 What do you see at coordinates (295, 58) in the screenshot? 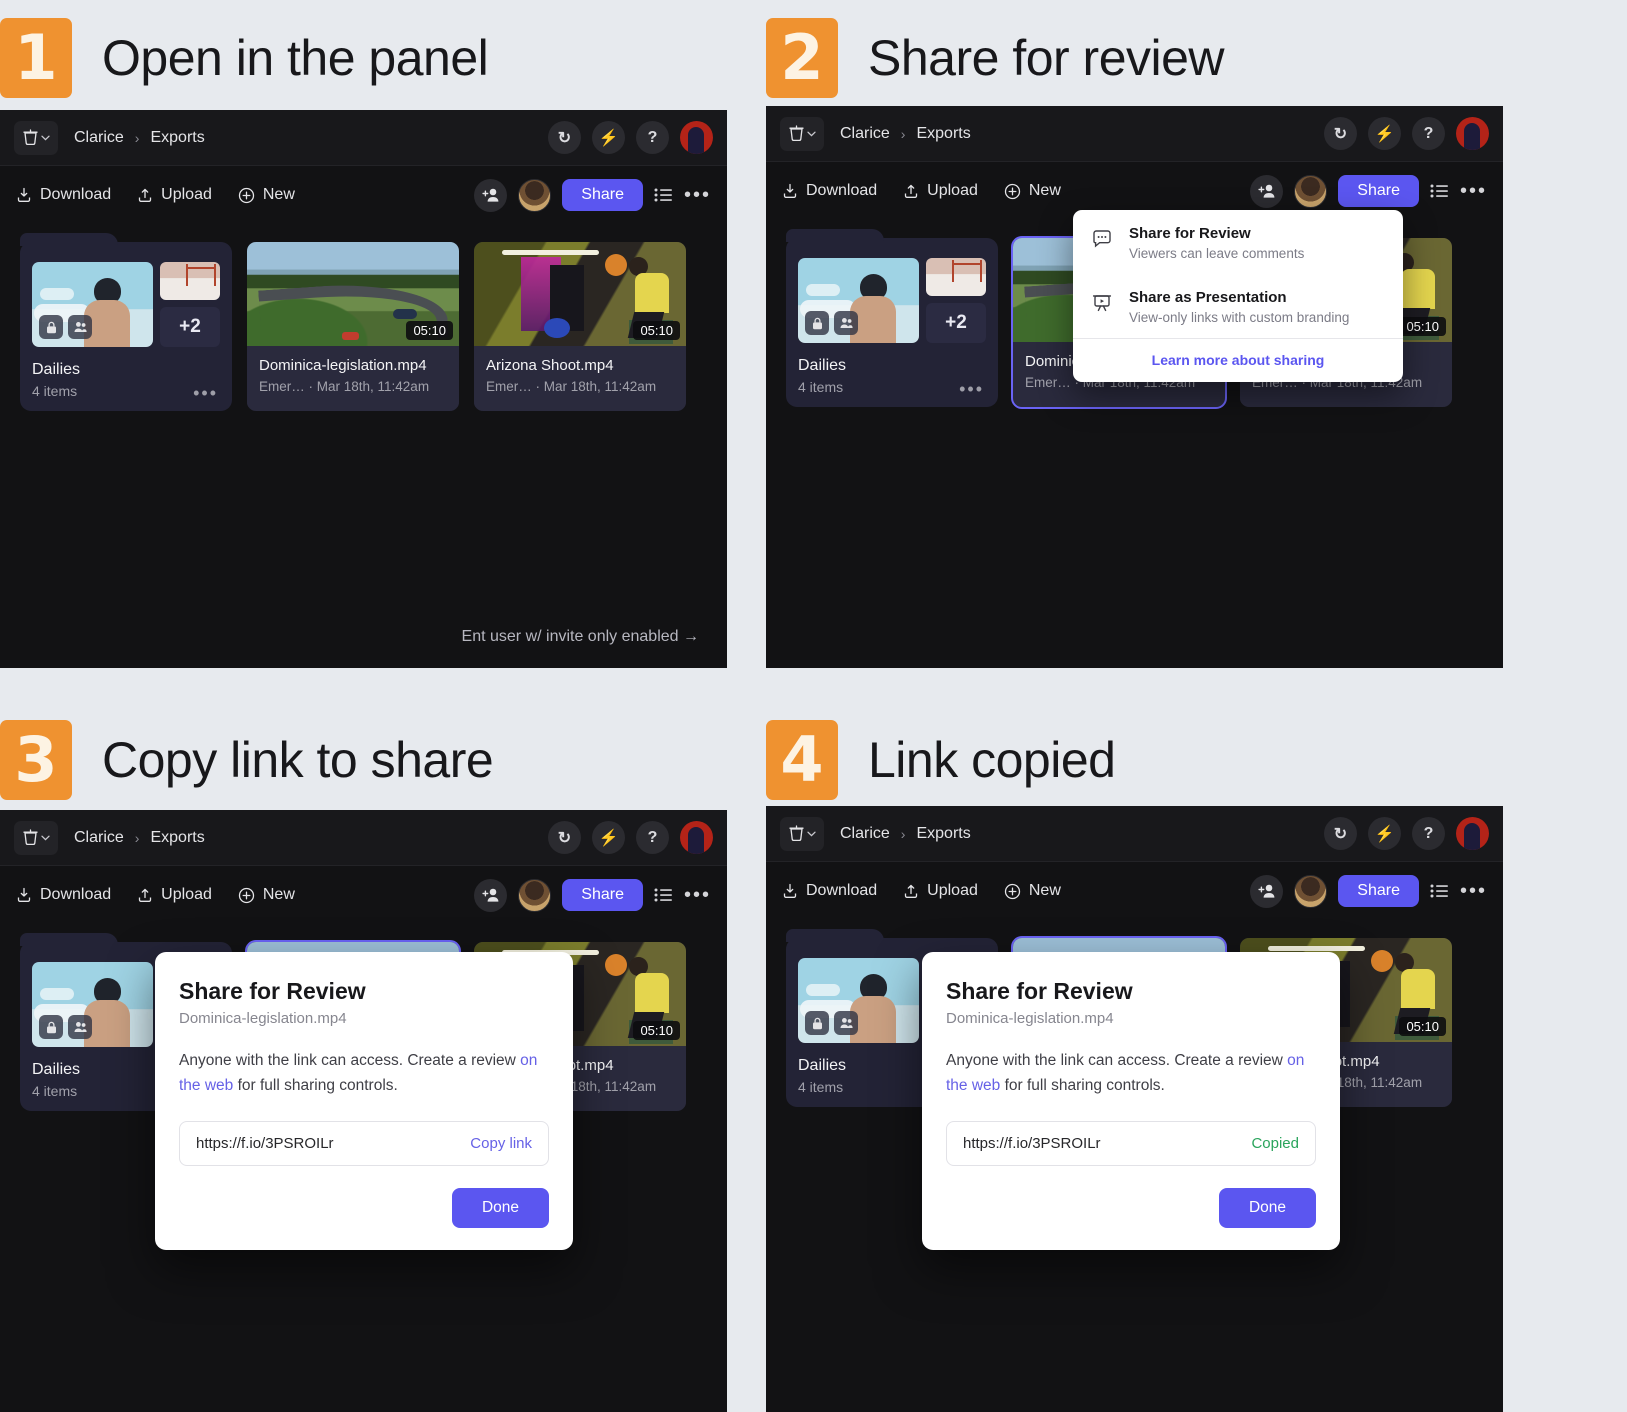
I see `step-title-1: Open in the panel` at bounding box center [295, 58].